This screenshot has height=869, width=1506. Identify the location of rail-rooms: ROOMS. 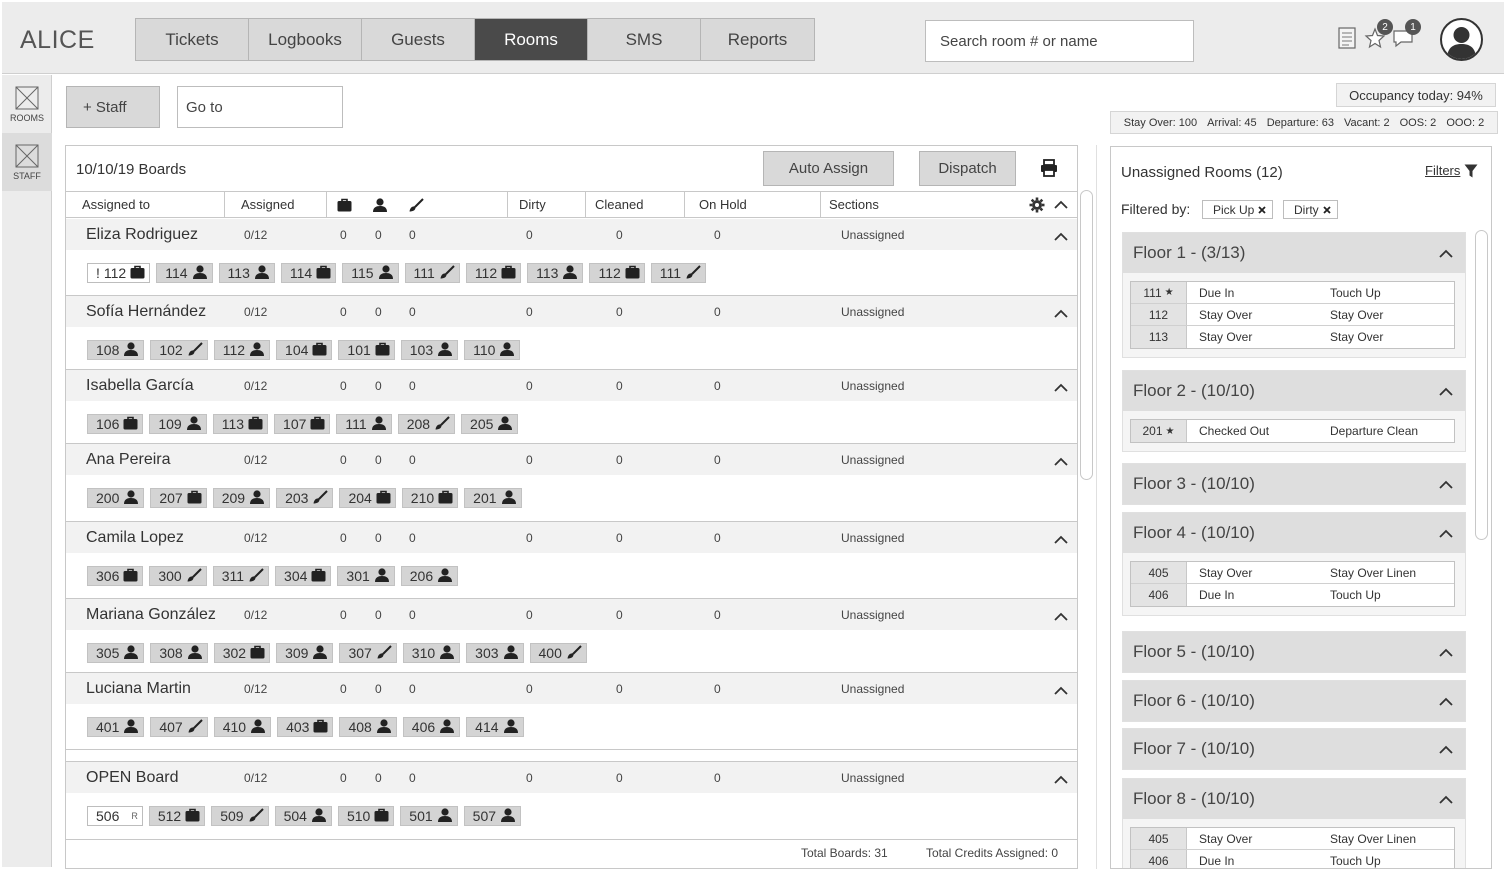
(27, 104).